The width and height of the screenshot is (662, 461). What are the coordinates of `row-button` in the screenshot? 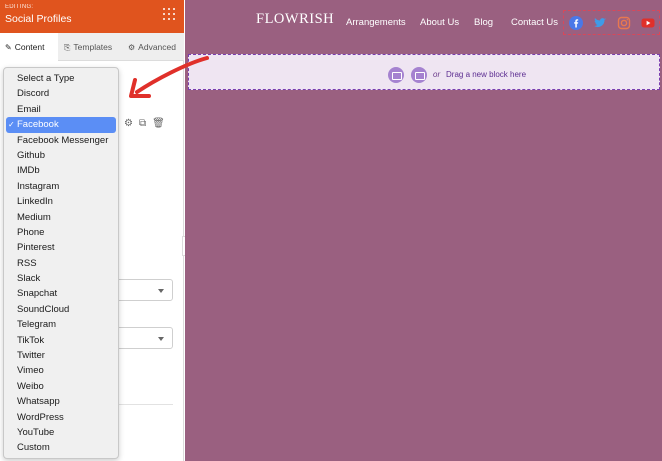 It's located at (419, 75).